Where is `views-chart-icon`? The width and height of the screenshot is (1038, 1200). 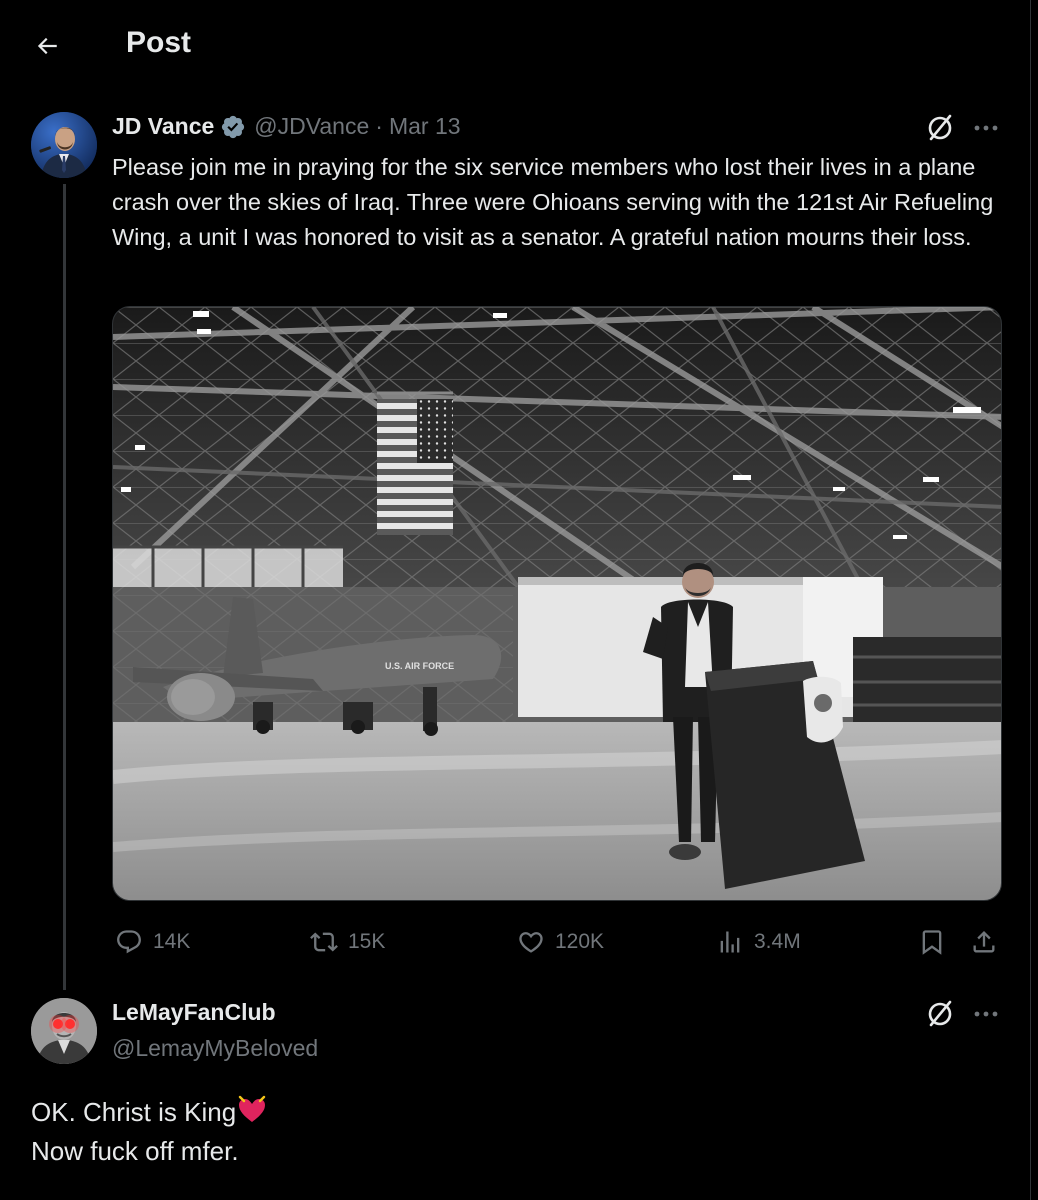
views-chart-icon is located at coordinates (730, 942).